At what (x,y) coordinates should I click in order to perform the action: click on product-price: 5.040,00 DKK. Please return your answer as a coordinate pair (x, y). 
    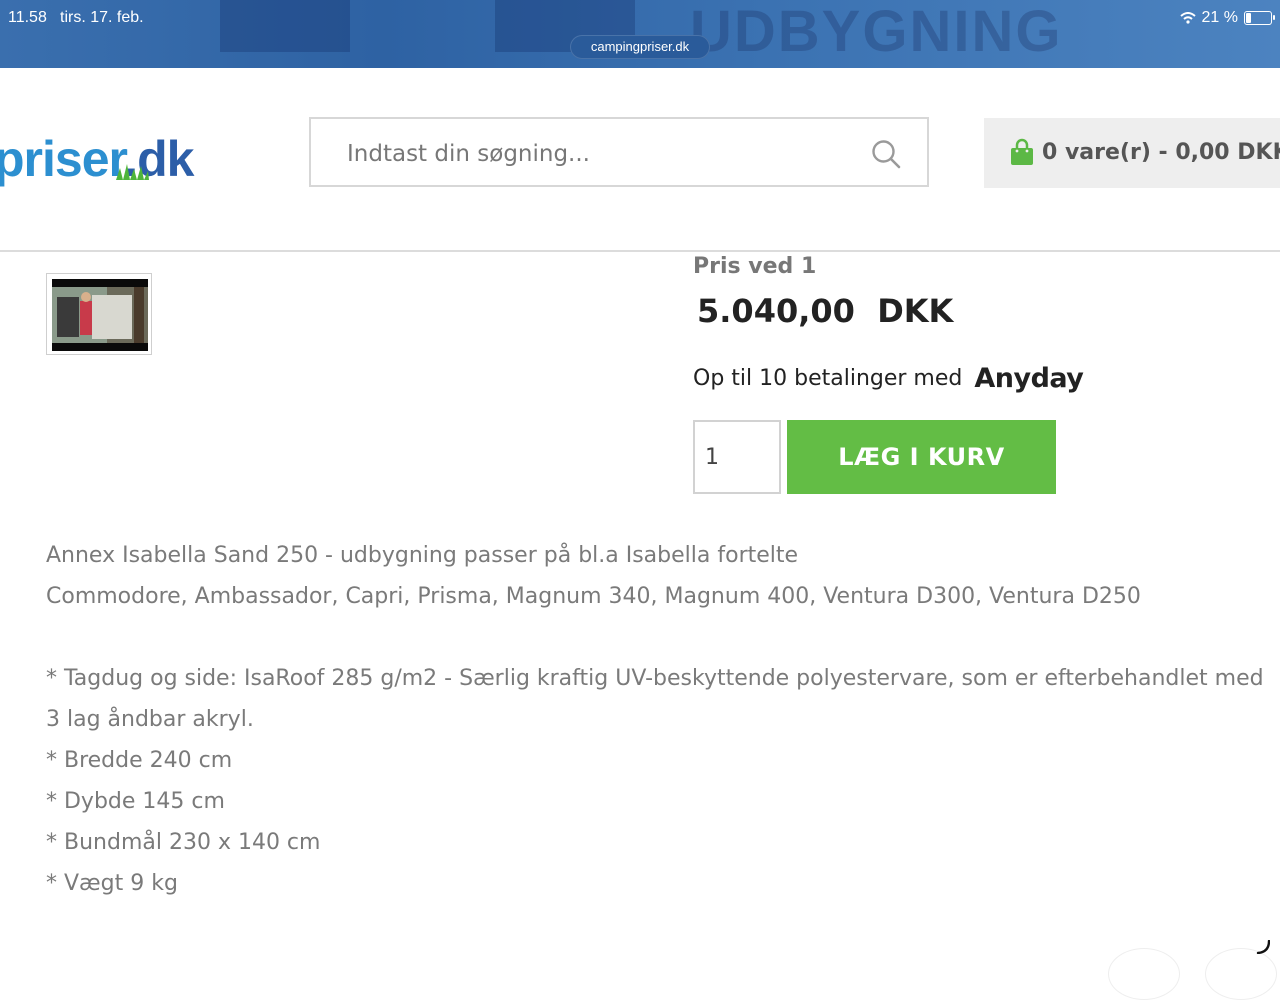
    Looking at the image, I should click on (825, 311).